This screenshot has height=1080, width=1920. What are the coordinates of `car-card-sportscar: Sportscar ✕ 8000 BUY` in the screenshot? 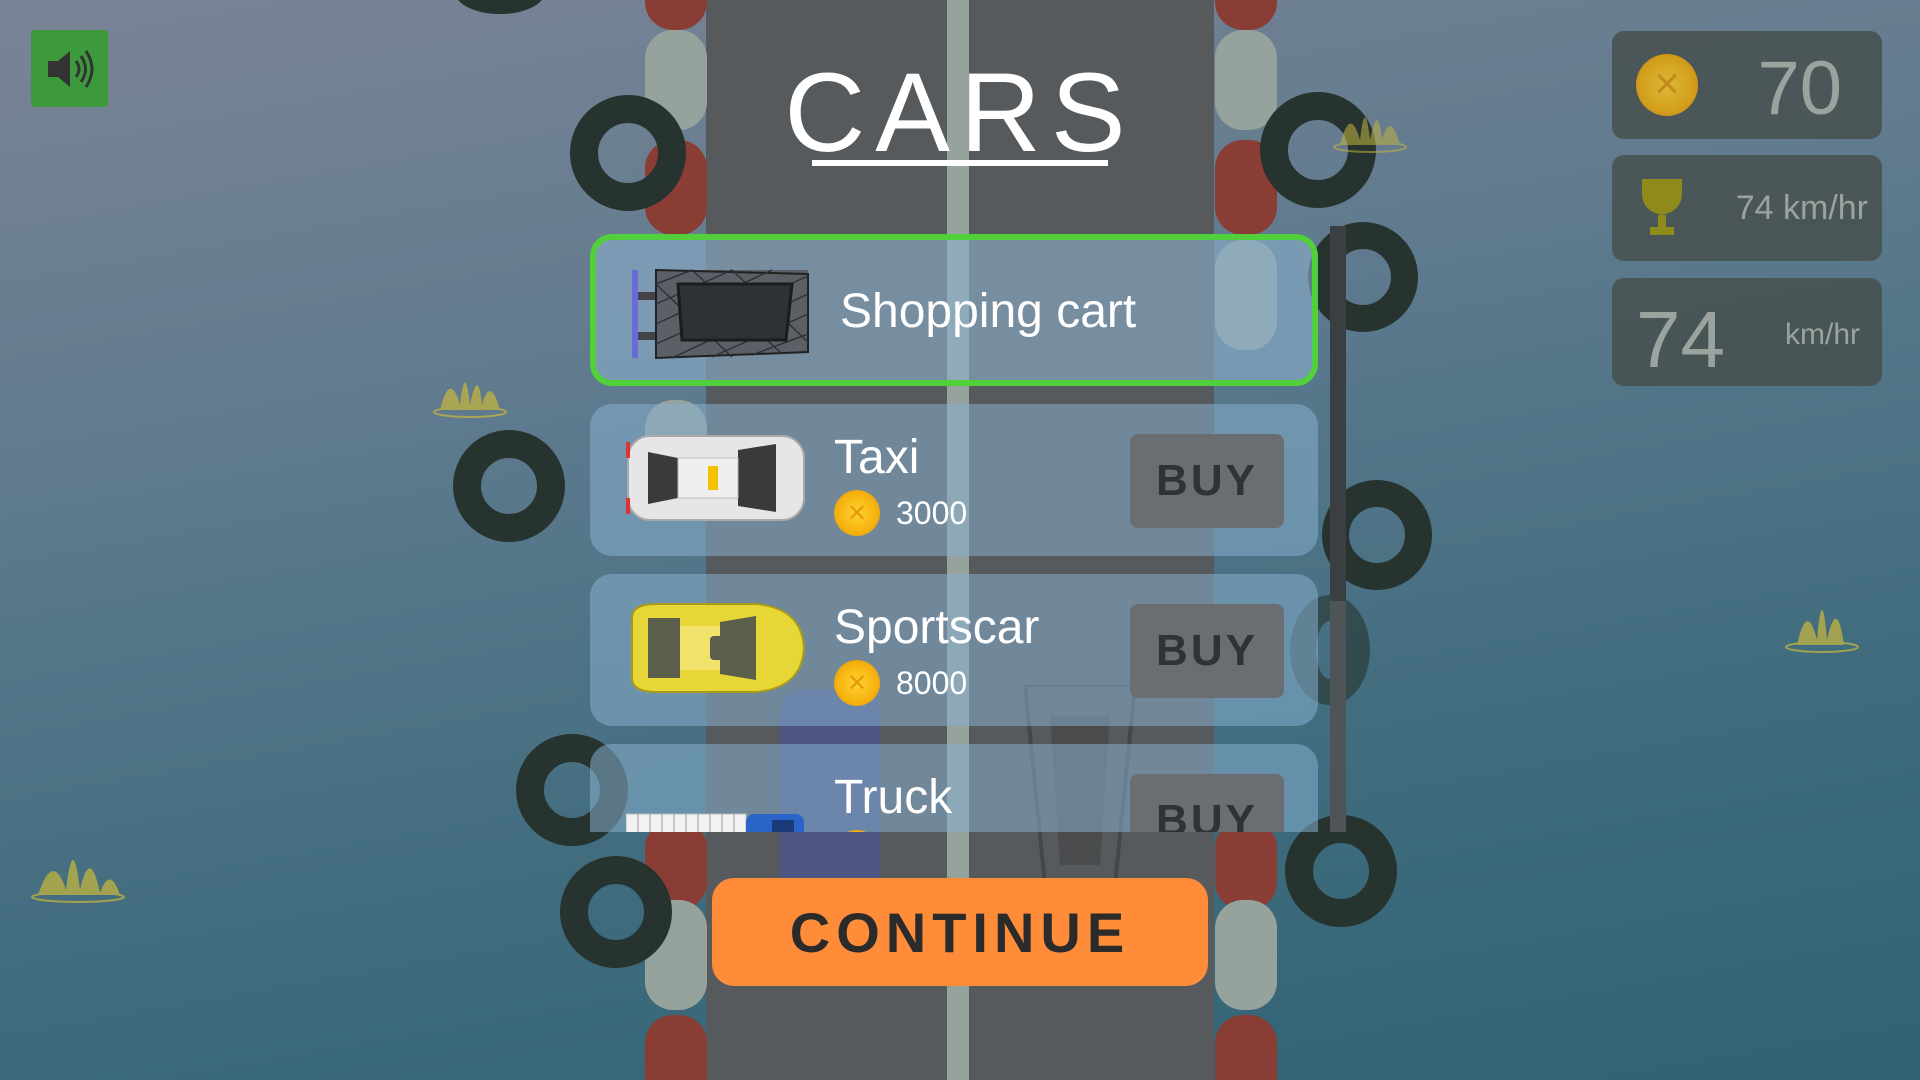 It's located at (954, 650).